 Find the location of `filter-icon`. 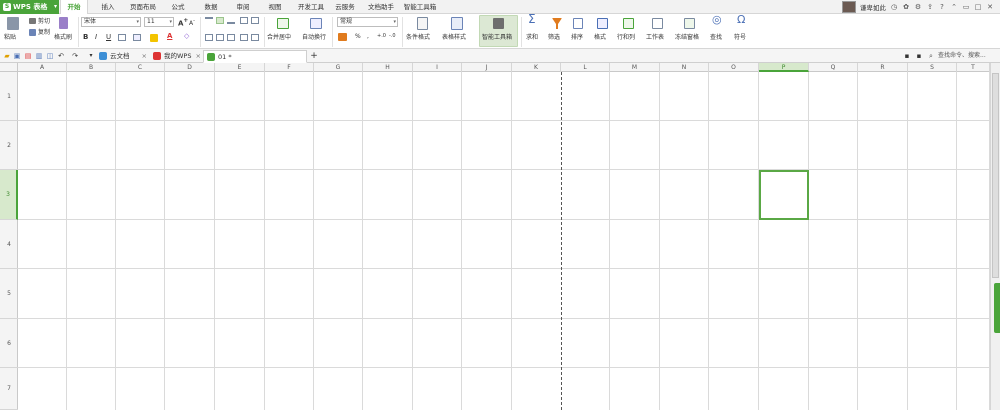

filter-icon is located at coordinates (557, 23).